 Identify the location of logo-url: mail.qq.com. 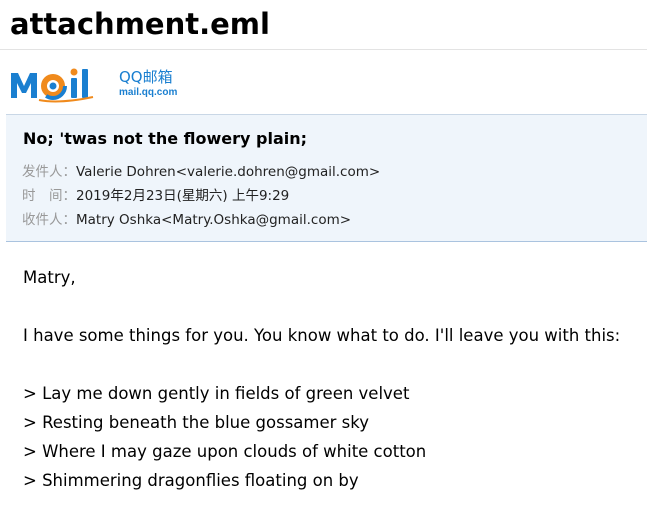
(148, 92).